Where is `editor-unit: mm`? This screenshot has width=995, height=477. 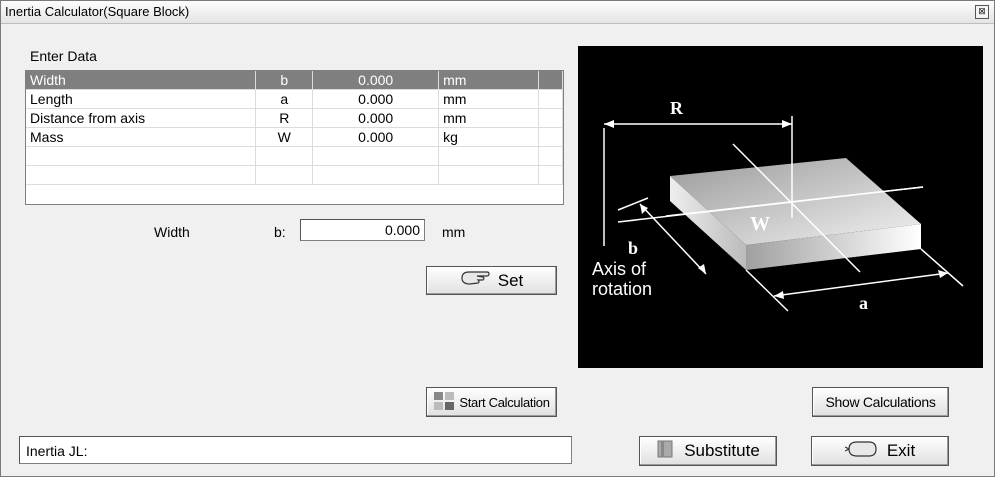 editor-unit: mm is located at coordinates (454, 232).